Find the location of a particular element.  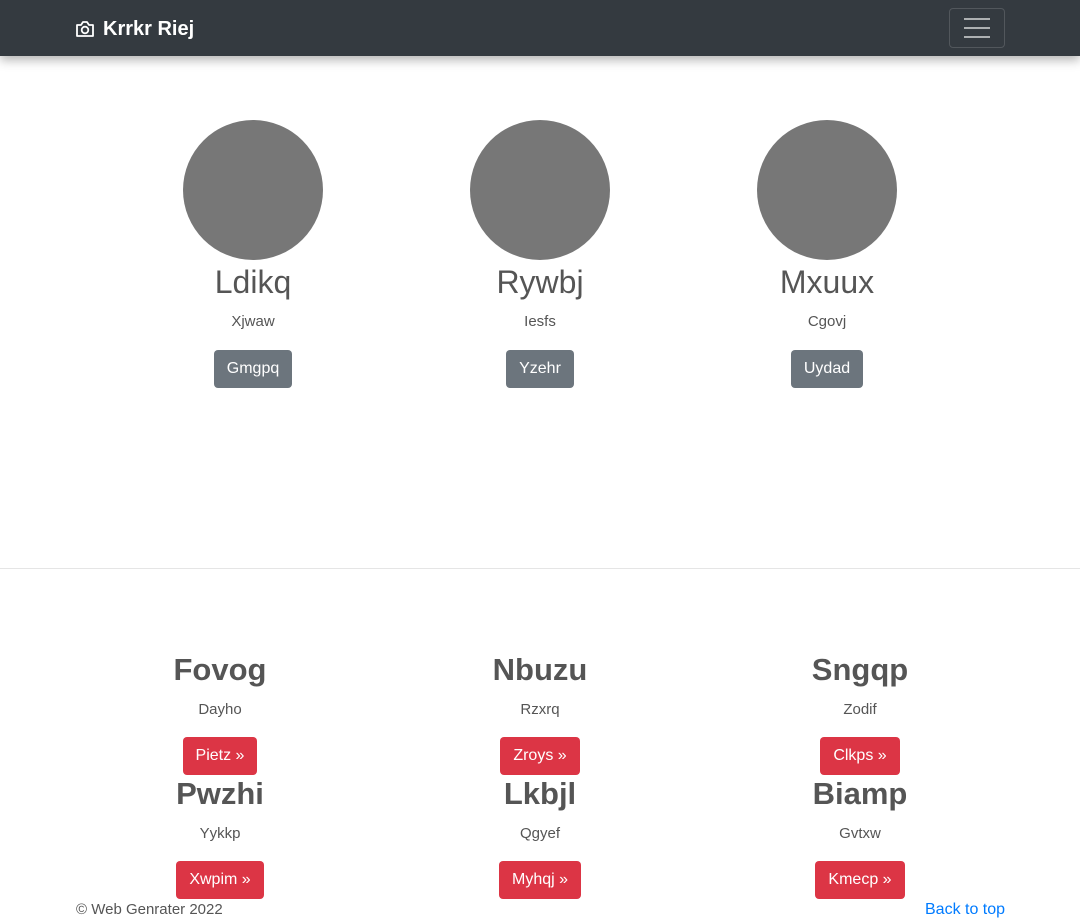

feature-item: Nbuzu Rzxrq Zroys » is located at coordinates (540, 713).